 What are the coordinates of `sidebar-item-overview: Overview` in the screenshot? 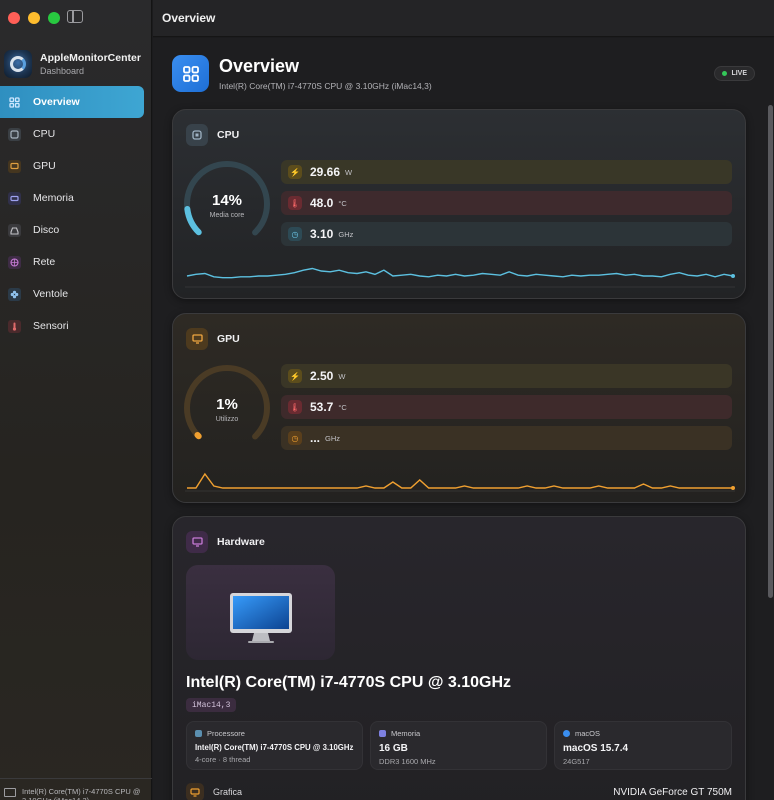 It's located at (72, 102).